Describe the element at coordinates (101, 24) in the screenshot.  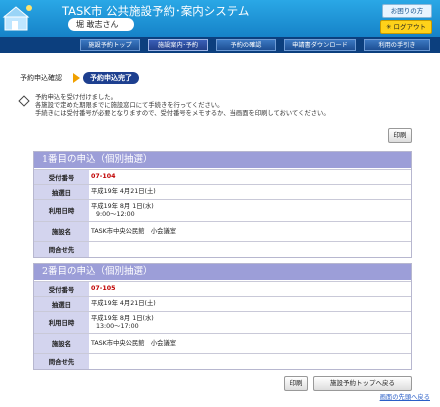
I see `user-name: 堀 敢志さん` at that location.